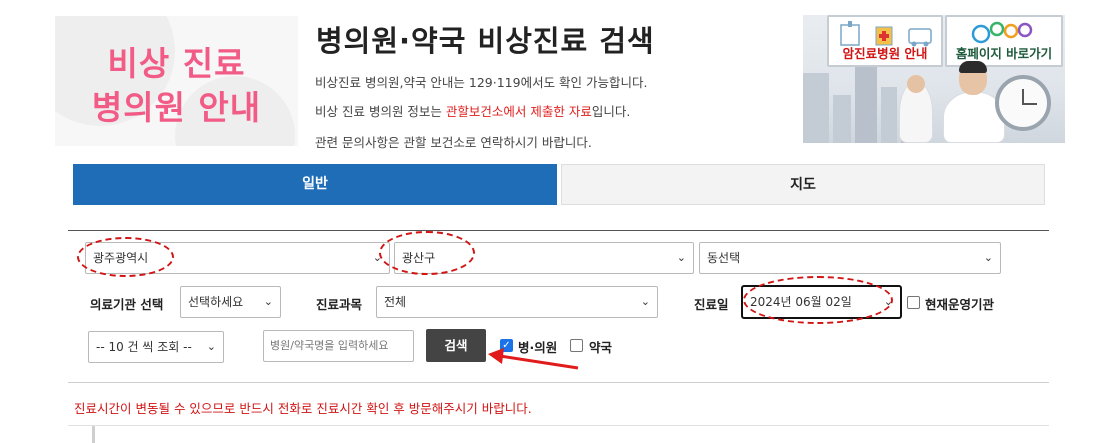  Describe the element at coordinates (127, 304) in the screenshot. I see `institution-label: 의료기관 선택` at that location.